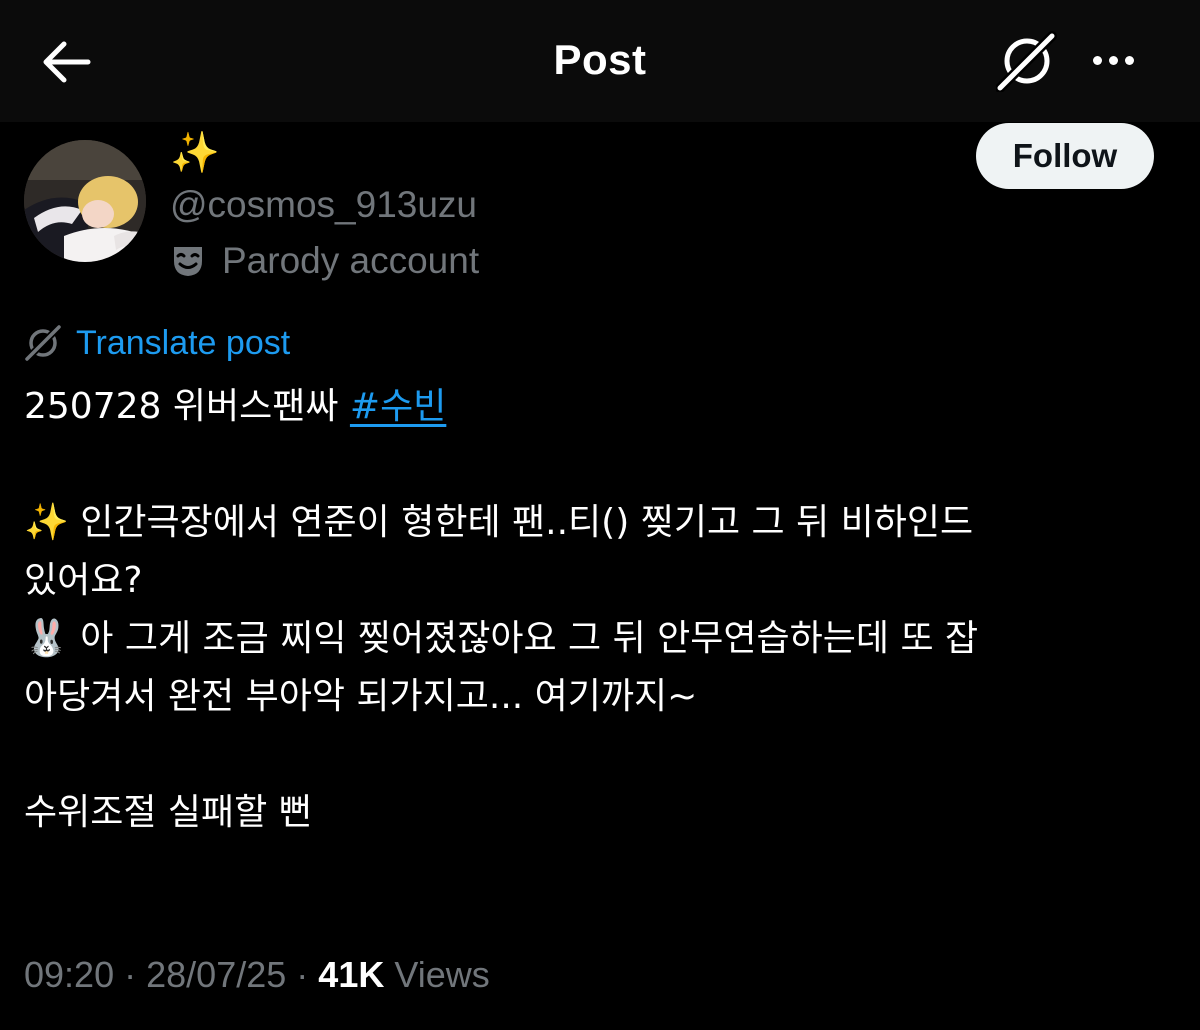 This screenshot has width=1200, height=1030. I want to click on user-handle: @cosmos_913uzu, so click(323, 205).